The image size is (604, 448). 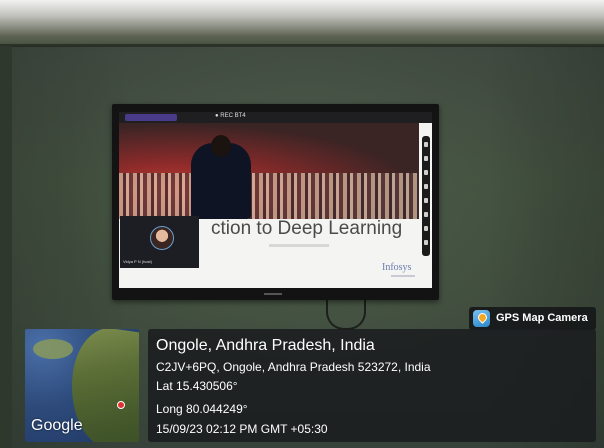 What do you see at coordinates (265, 345) in the screenshot?
I see `place-name: Ongole, Andhra Pradesh, India` at bounding box center [265, 345].